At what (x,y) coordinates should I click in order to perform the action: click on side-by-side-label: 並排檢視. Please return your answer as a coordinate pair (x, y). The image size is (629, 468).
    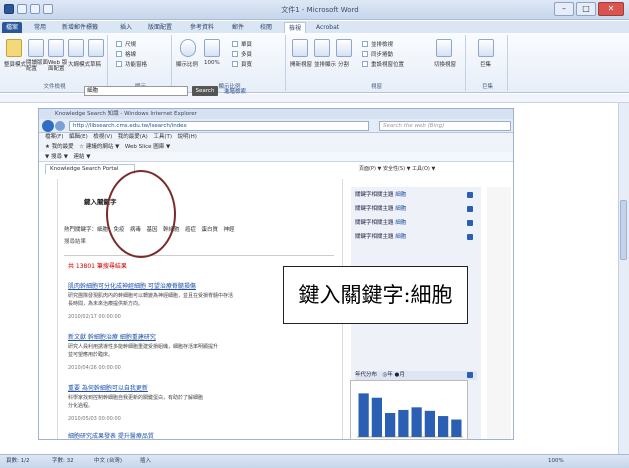
    Looking at the image, I should click on (382, 44).